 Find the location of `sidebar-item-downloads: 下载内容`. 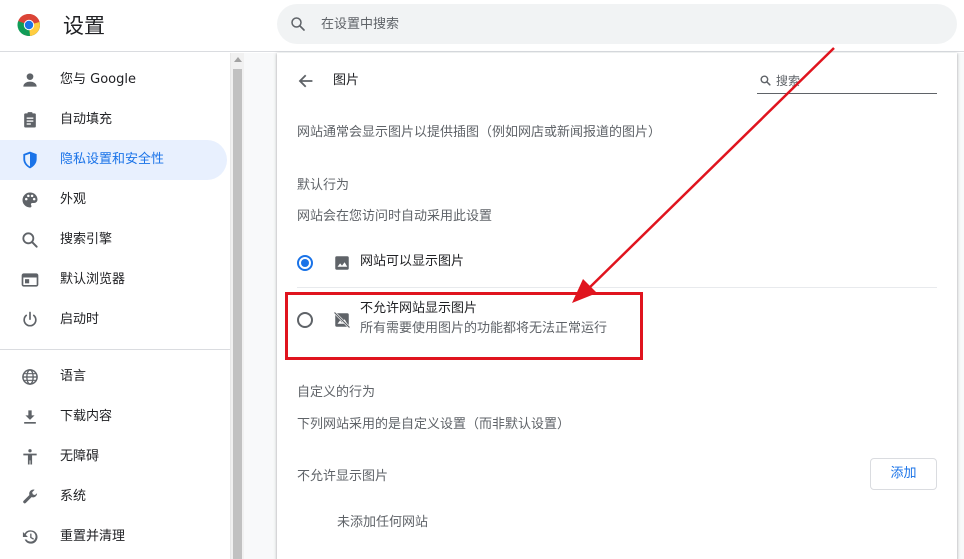

sidebar-item-downloads: 下载内容 is located at coordinates (113, 417).